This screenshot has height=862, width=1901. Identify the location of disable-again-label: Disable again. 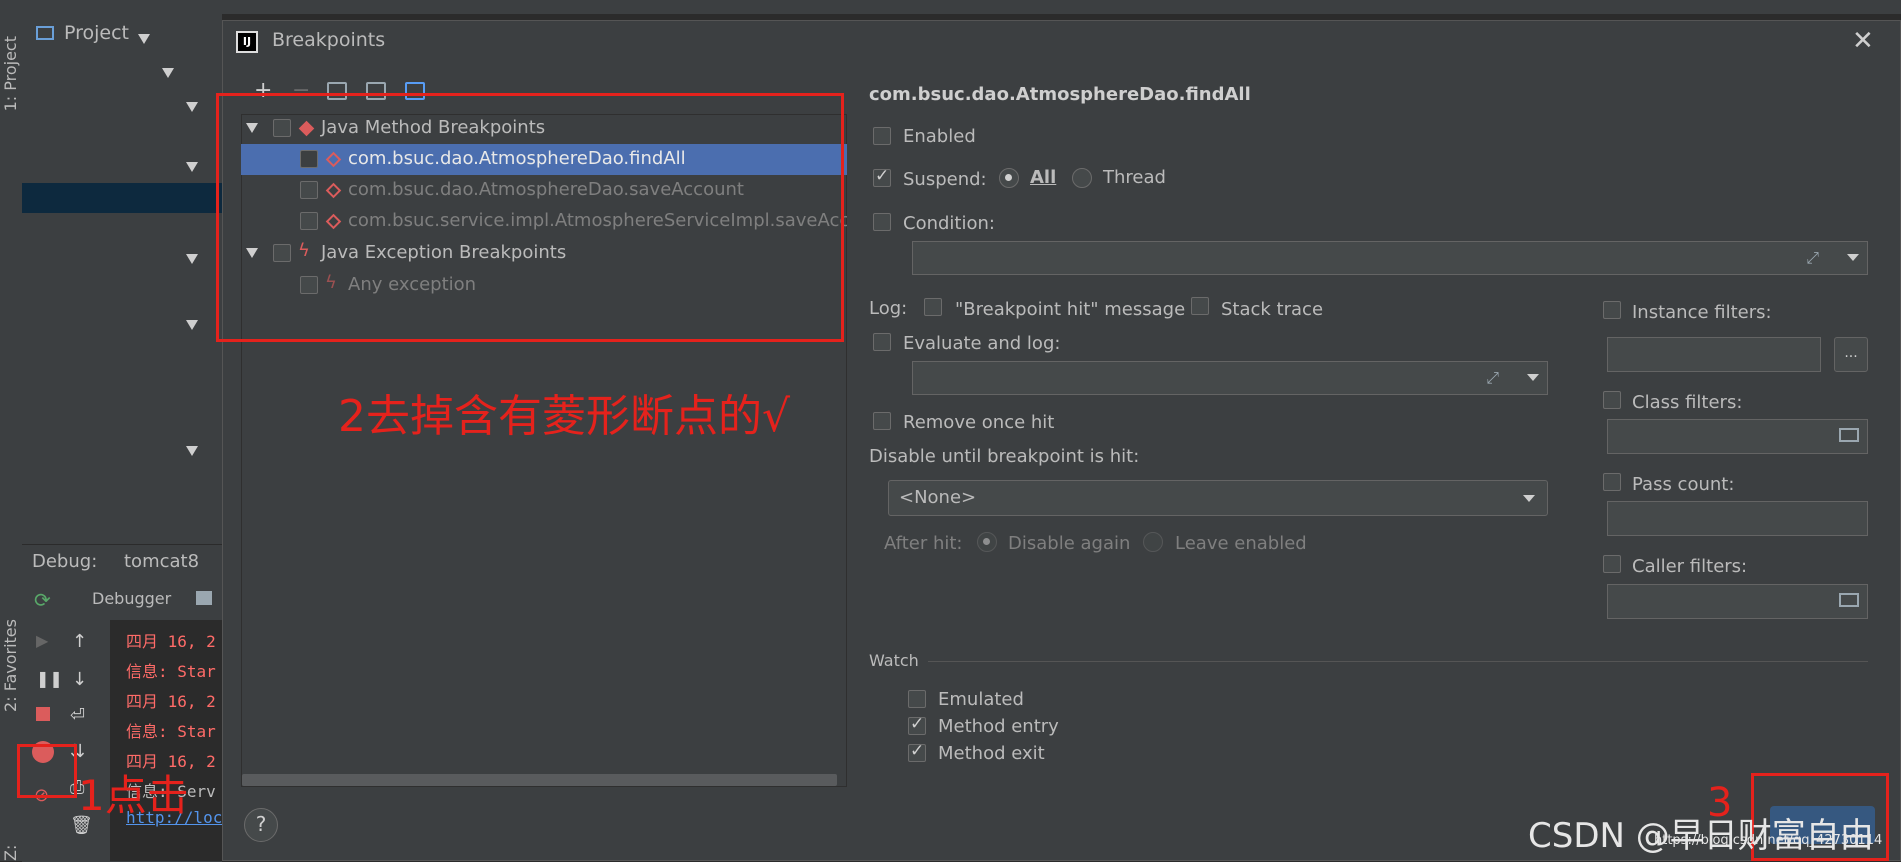
(1069, 543).